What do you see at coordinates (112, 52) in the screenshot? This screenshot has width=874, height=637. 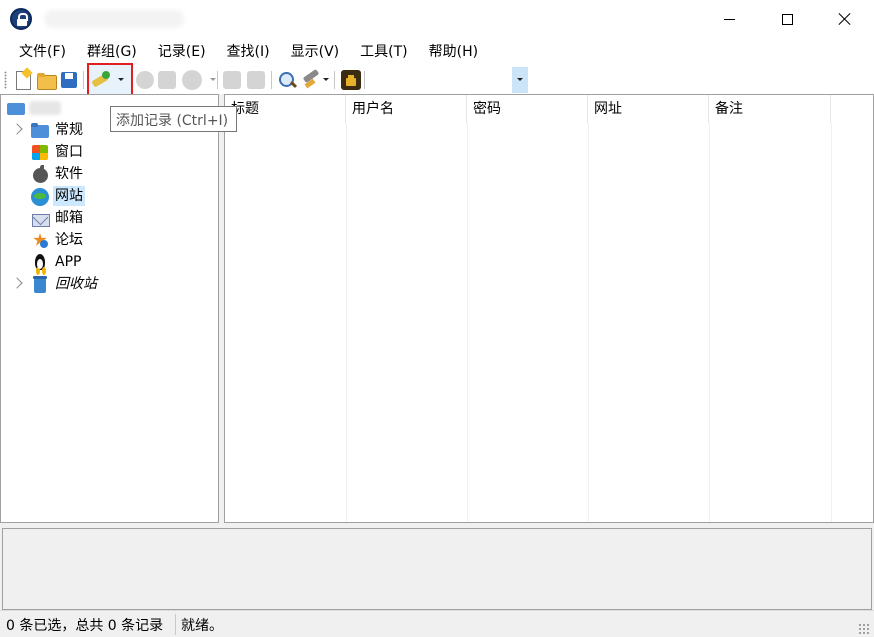 I see `menu-group: 群组(G)` at bounding box center [112, 52].